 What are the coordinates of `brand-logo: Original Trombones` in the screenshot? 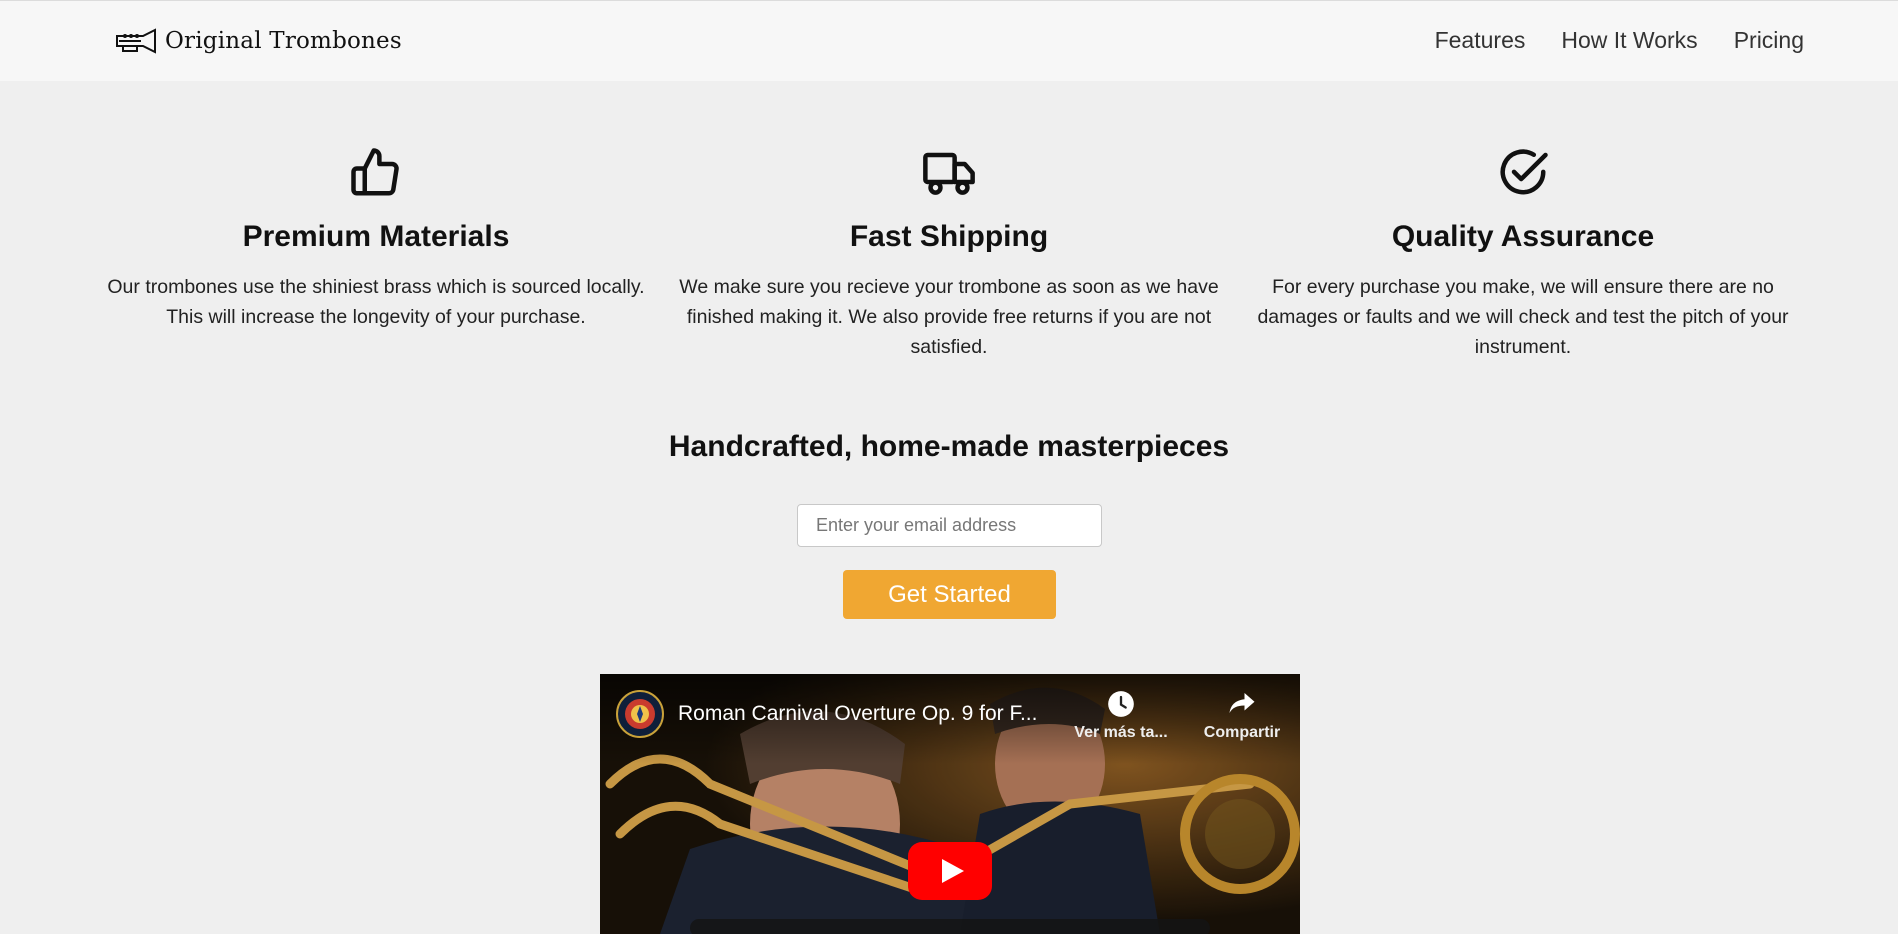 It's located at (258, 41).